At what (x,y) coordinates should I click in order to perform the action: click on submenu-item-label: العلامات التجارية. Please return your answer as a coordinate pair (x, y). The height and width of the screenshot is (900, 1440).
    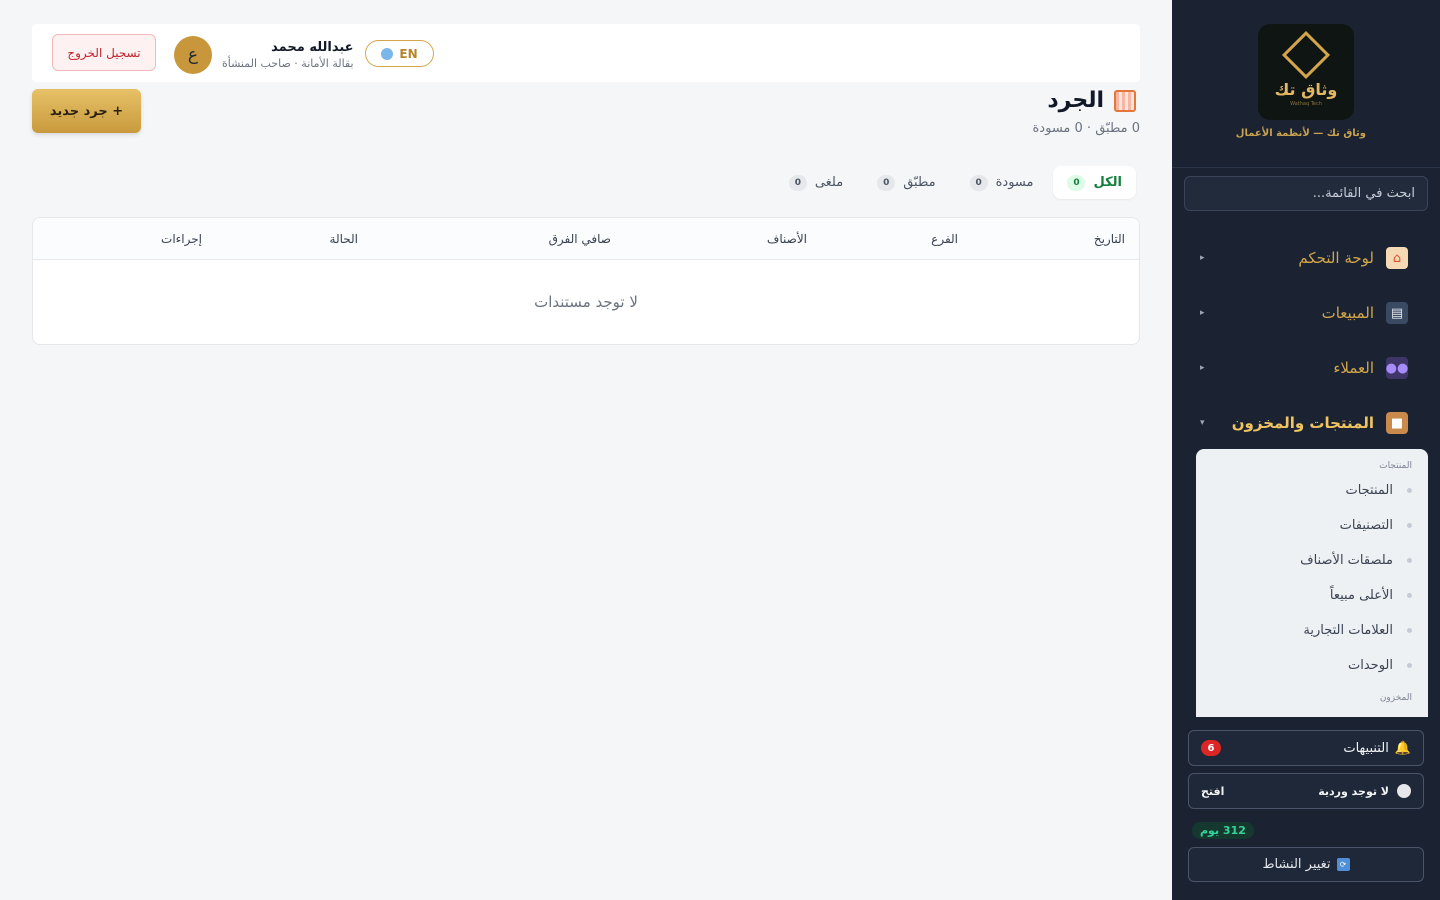
    Looking at the image, I should click on (1348, 630).